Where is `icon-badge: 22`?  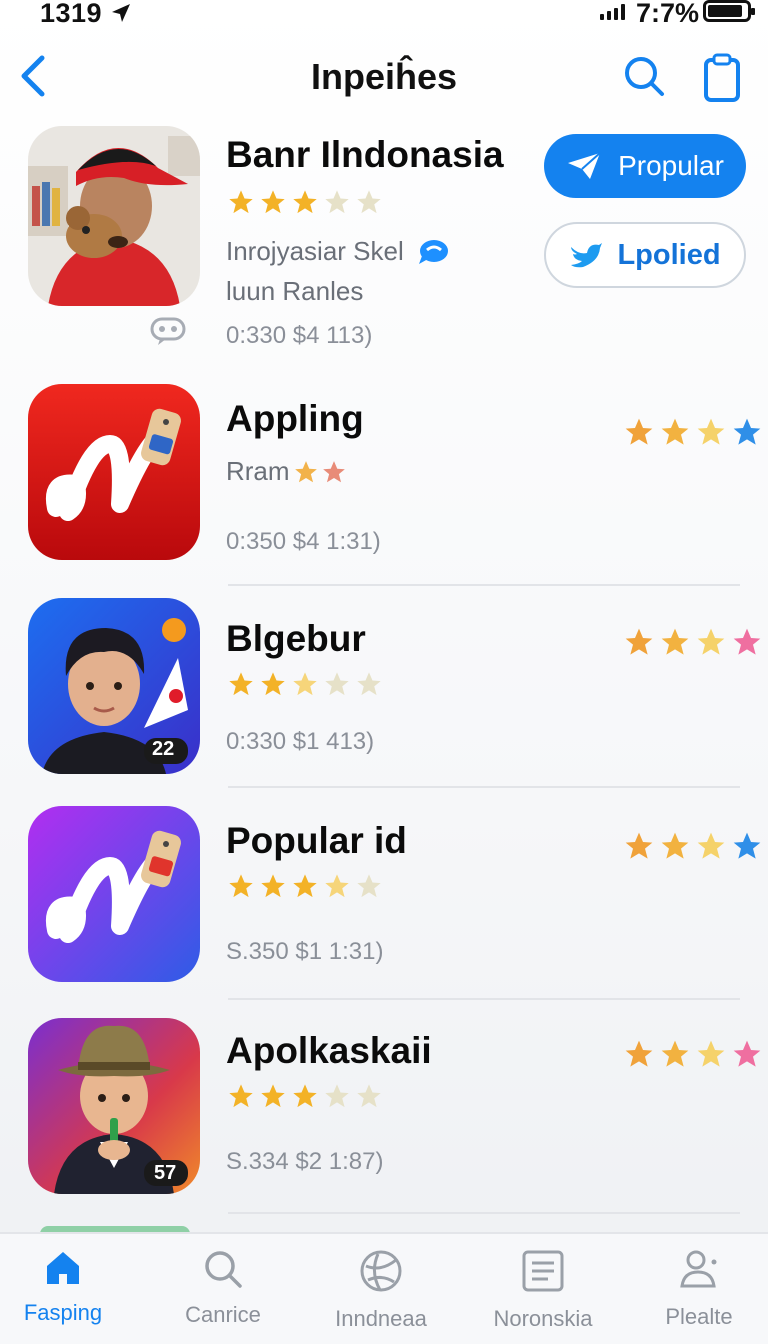 icon-badge: 22 is located at coordinates (163, 749).